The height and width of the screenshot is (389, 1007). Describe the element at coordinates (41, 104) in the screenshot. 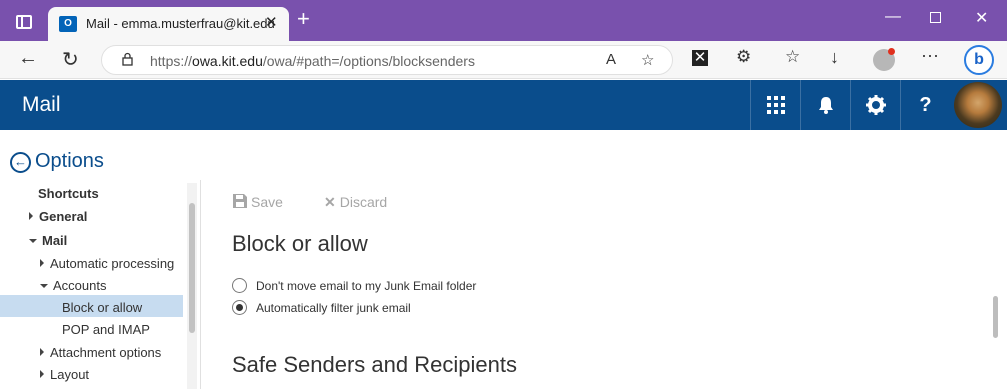

I see `app-title: Mail` at that location.